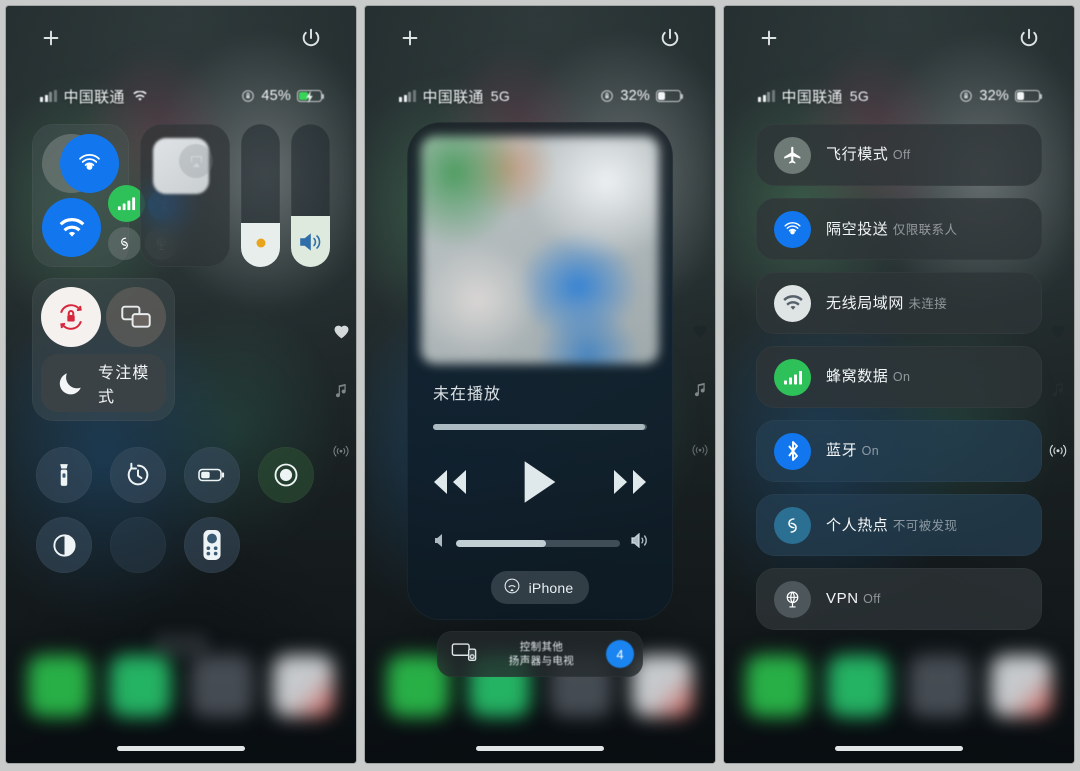  I want to click on conn-row-text: 飞行模式 Off, so click(868, 155).